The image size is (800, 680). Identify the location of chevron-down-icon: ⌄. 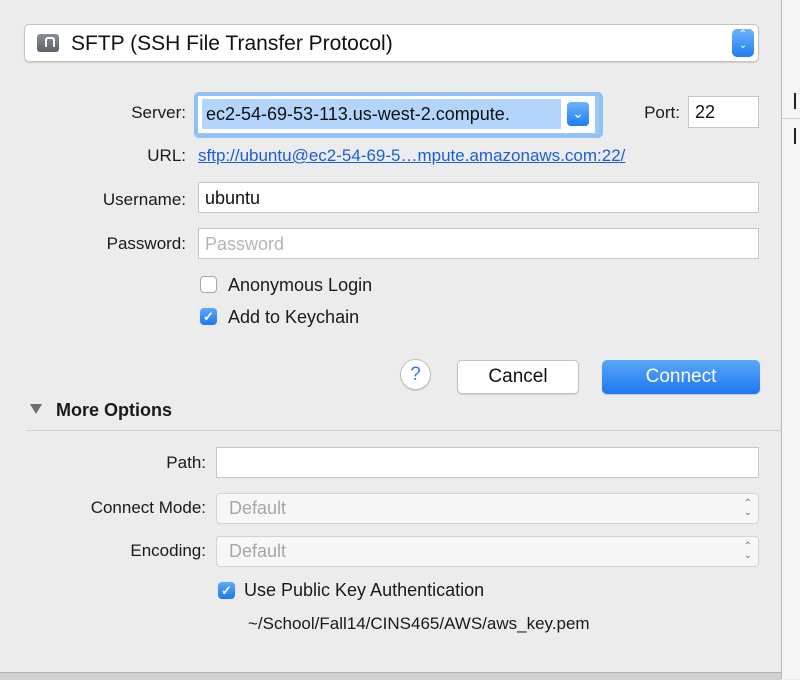
(578, 114).